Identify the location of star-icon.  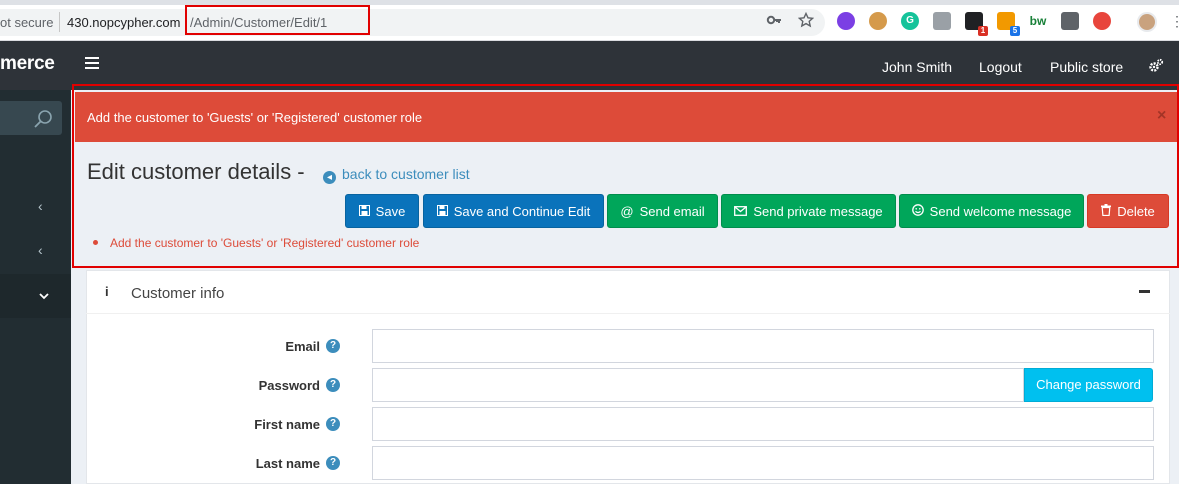
(806, 20).